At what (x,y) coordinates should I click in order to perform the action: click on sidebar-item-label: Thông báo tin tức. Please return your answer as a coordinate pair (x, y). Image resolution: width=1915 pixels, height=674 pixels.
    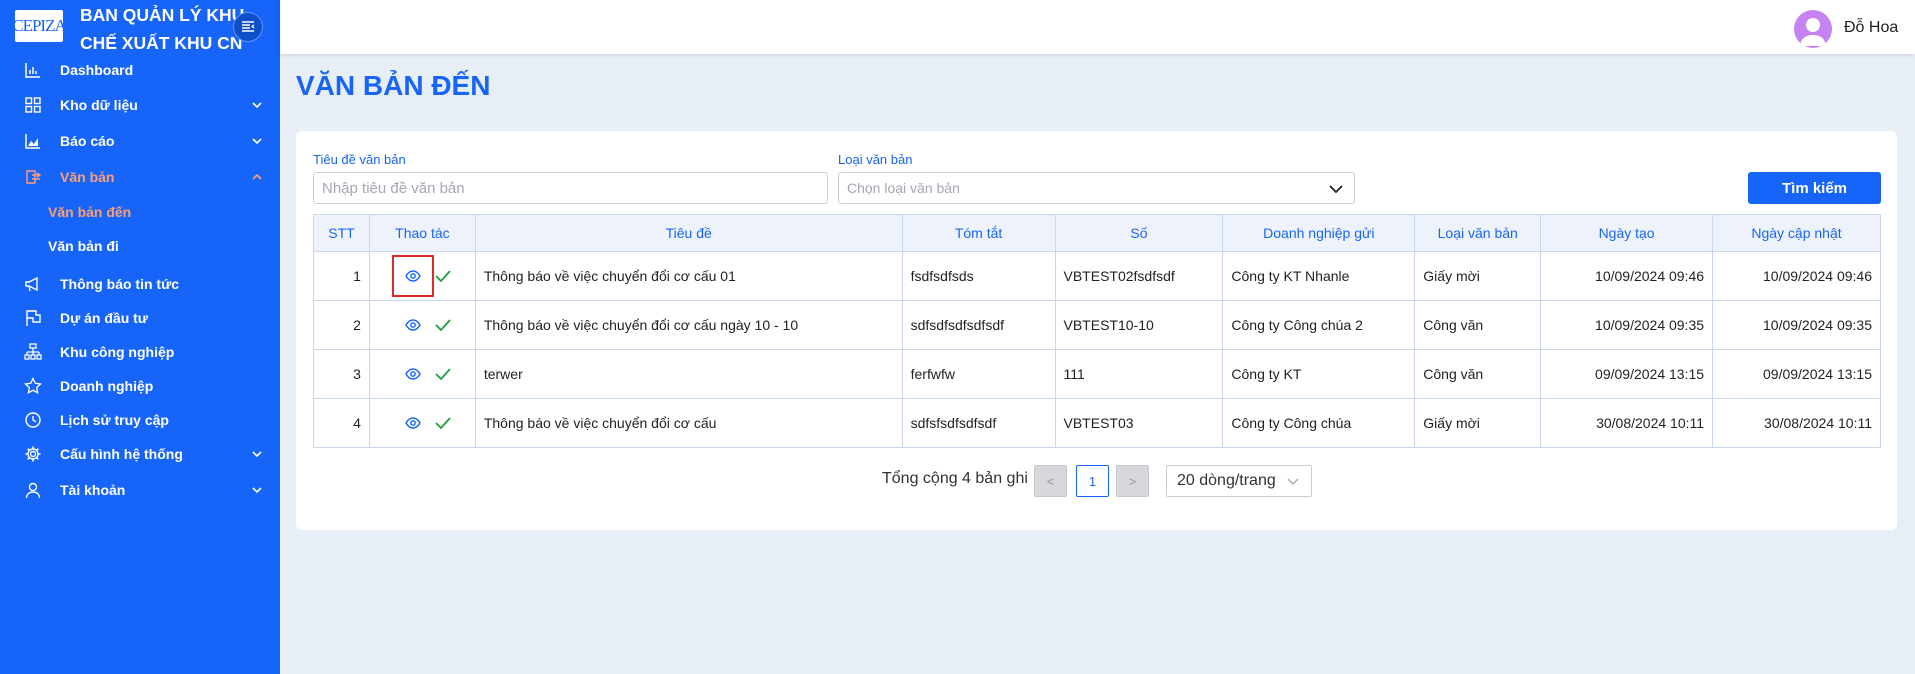
    Looking at the image, I should click on (120, 284).